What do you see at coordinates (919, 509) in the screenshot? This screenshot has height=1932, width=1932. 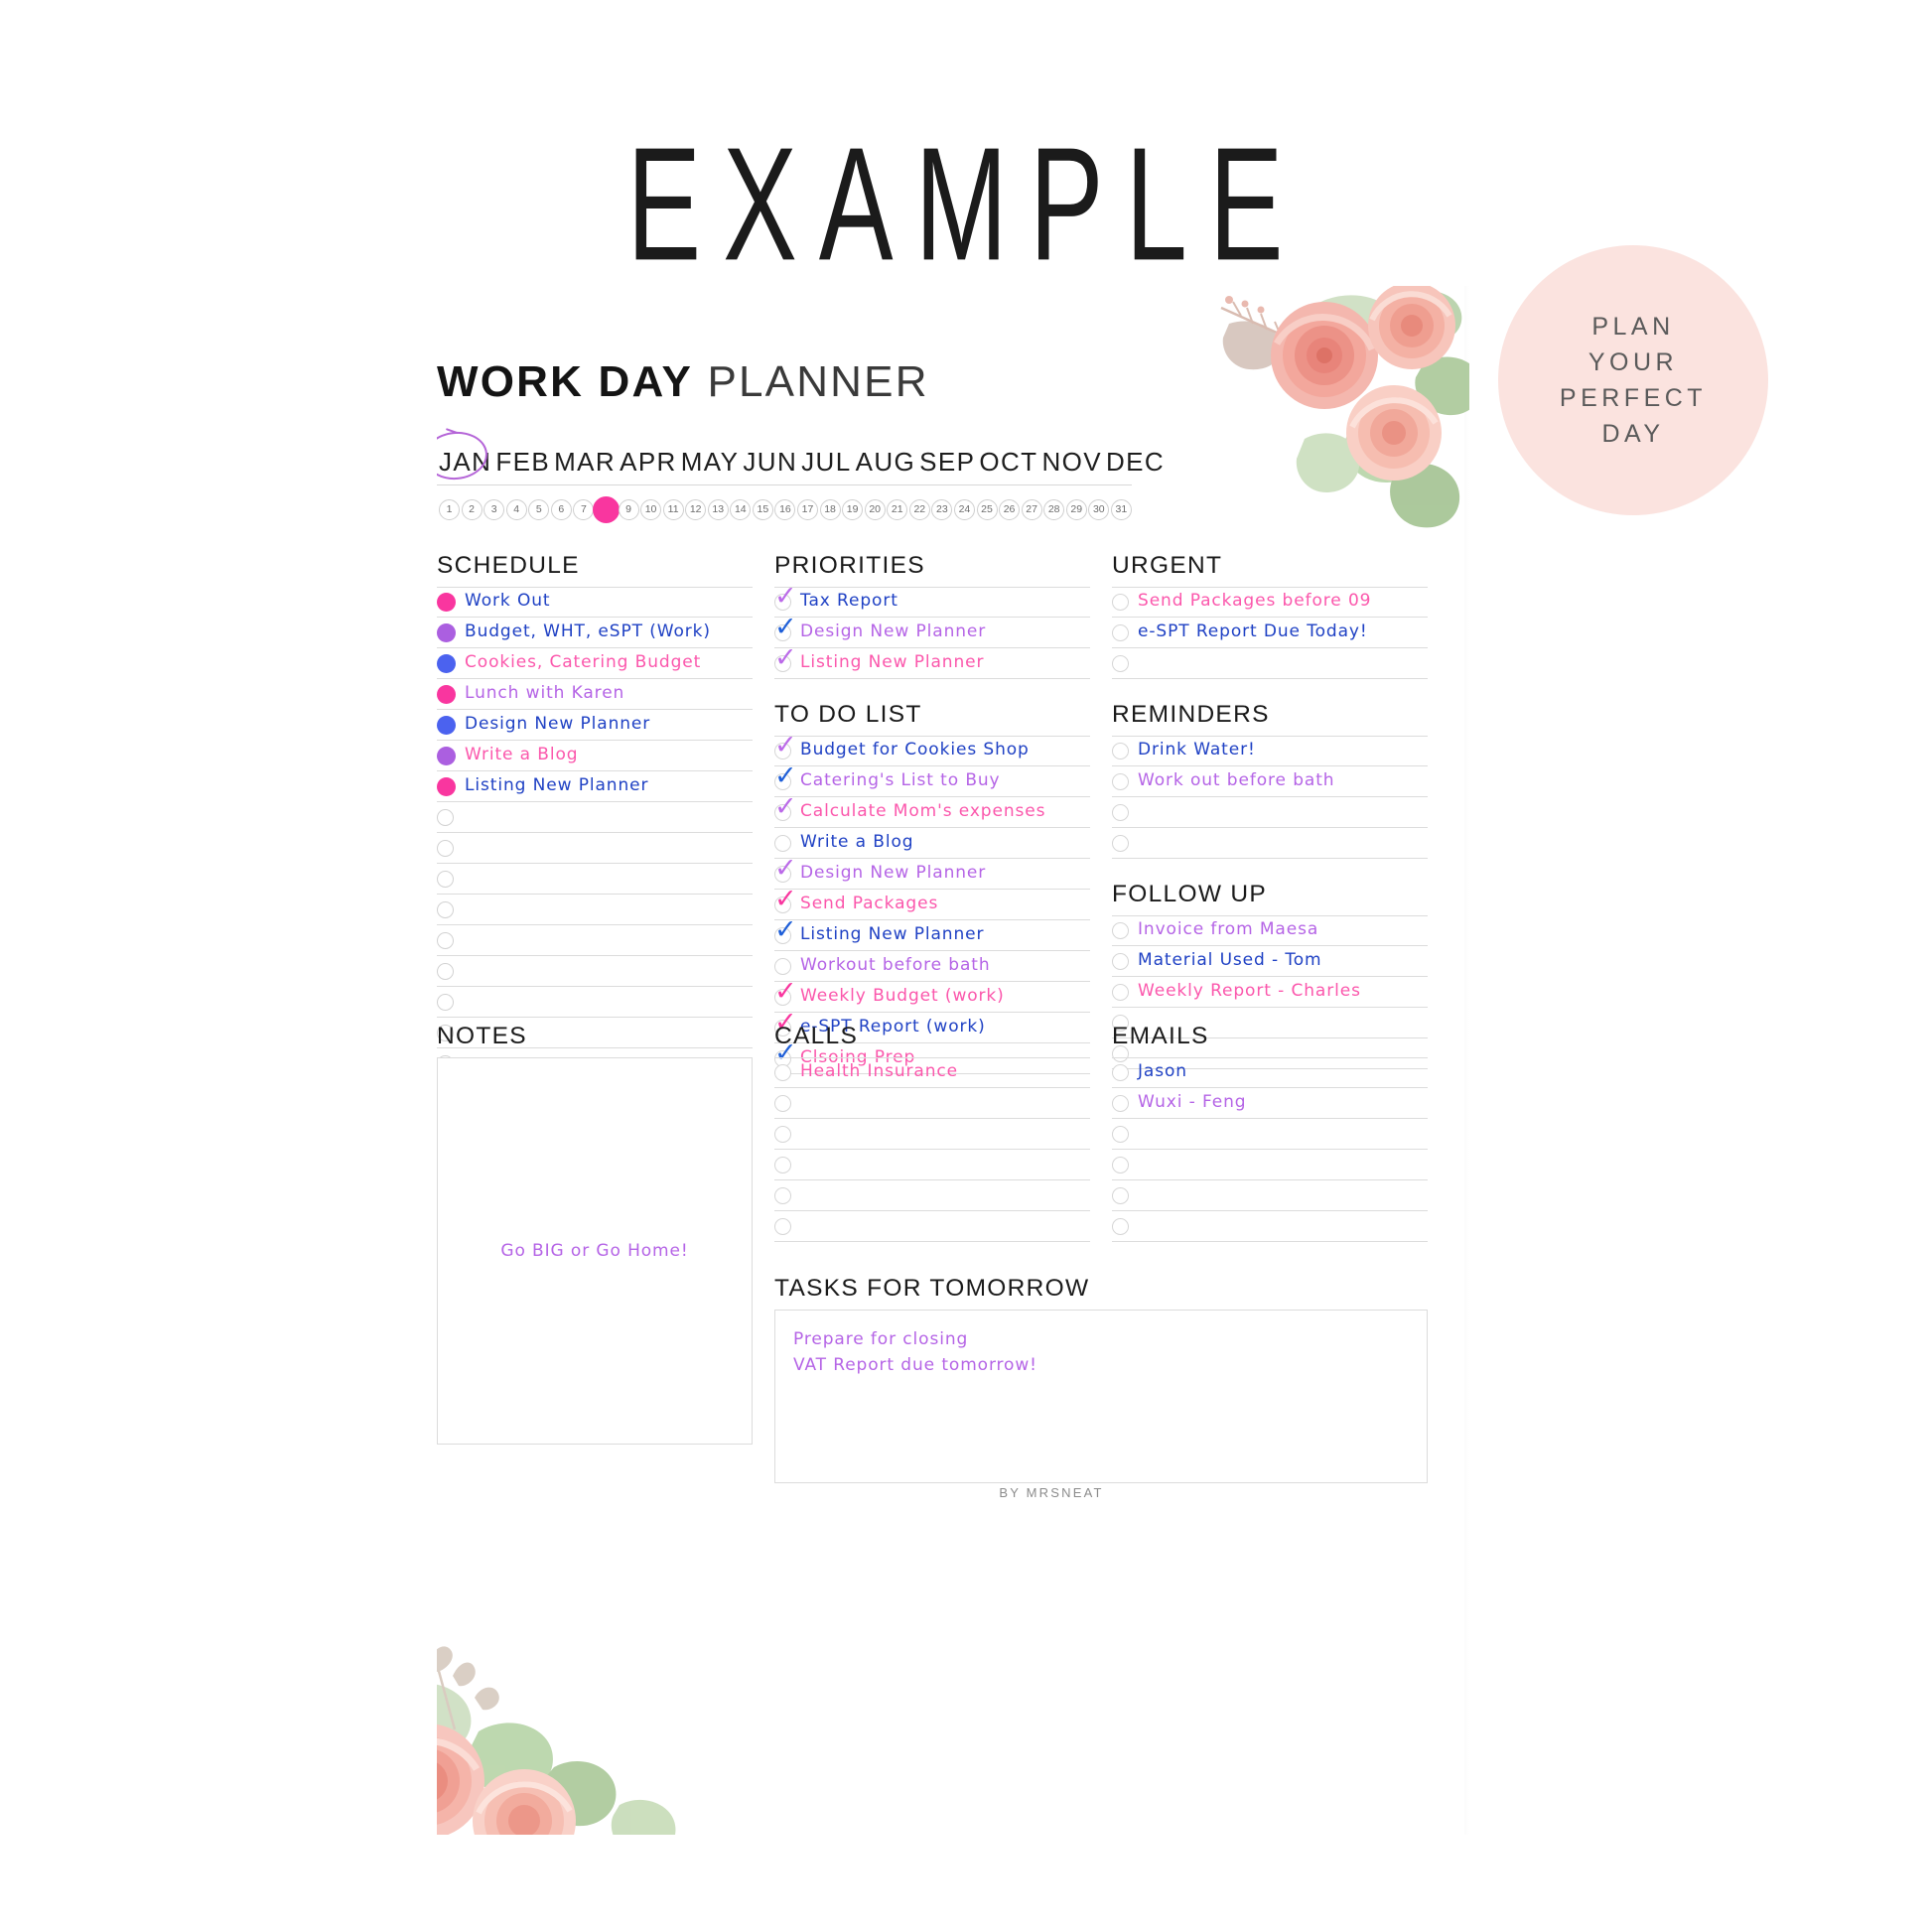 I see `day-22: 22` at bounding box center [919, 509].